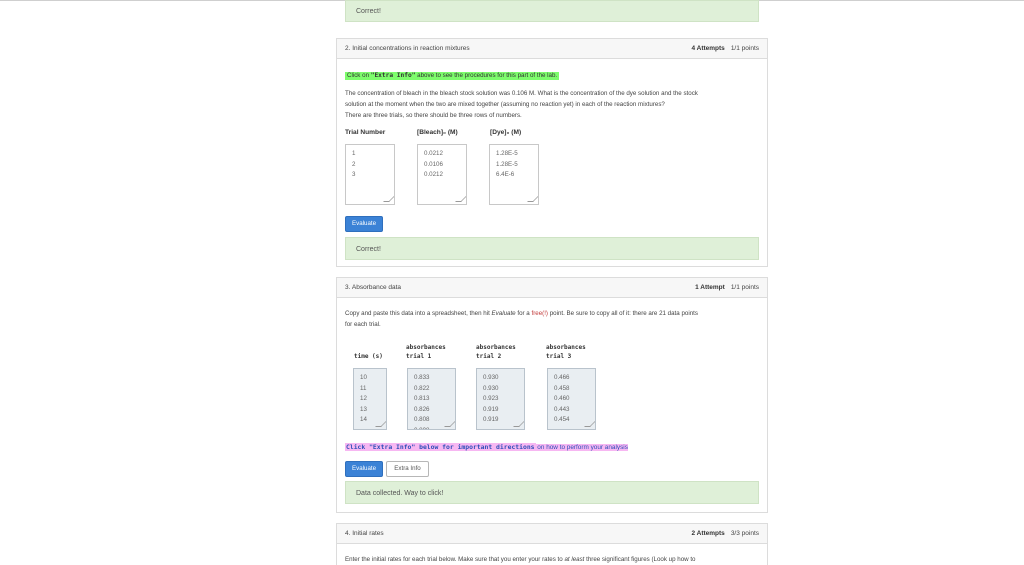 This screenshot has height=565, width=1024. What do you see at coordinates (539, 313) in the screenshot?
I see `free-point-link: free(!)` at bounding box center [539, 313].